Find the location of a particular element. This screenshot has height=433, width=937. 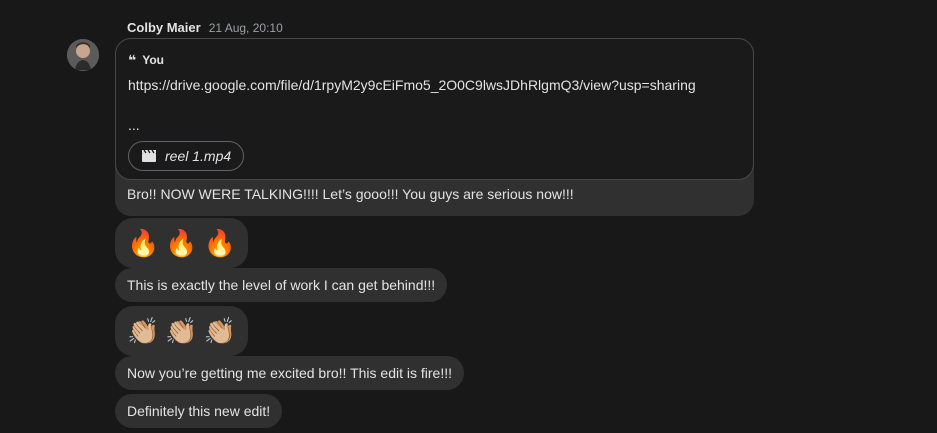

emoji-message: 🔥 🔥 🔥 is located at coordinates (182, 243).